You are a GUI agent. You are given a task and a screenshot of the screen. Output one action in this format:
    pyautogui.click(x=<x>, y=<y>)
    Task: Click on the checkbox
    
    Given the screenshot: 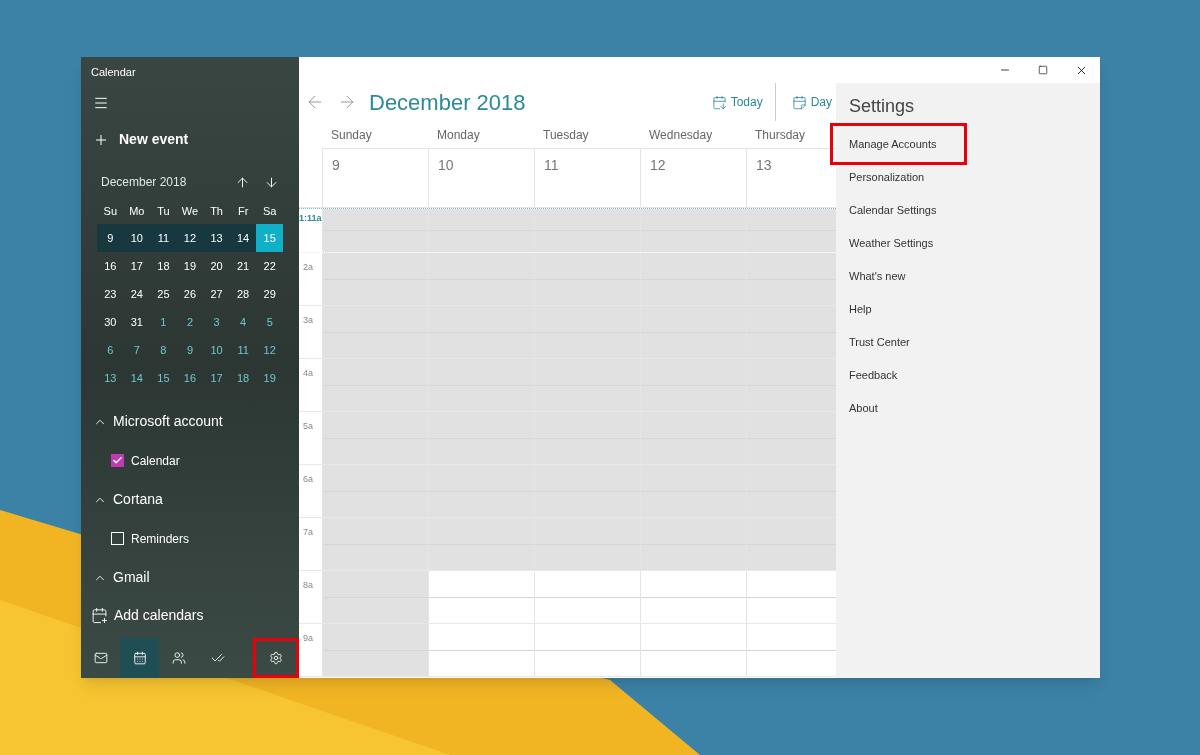 What is the action you would take?
    pyautogui.click(x=117, y=460)
    